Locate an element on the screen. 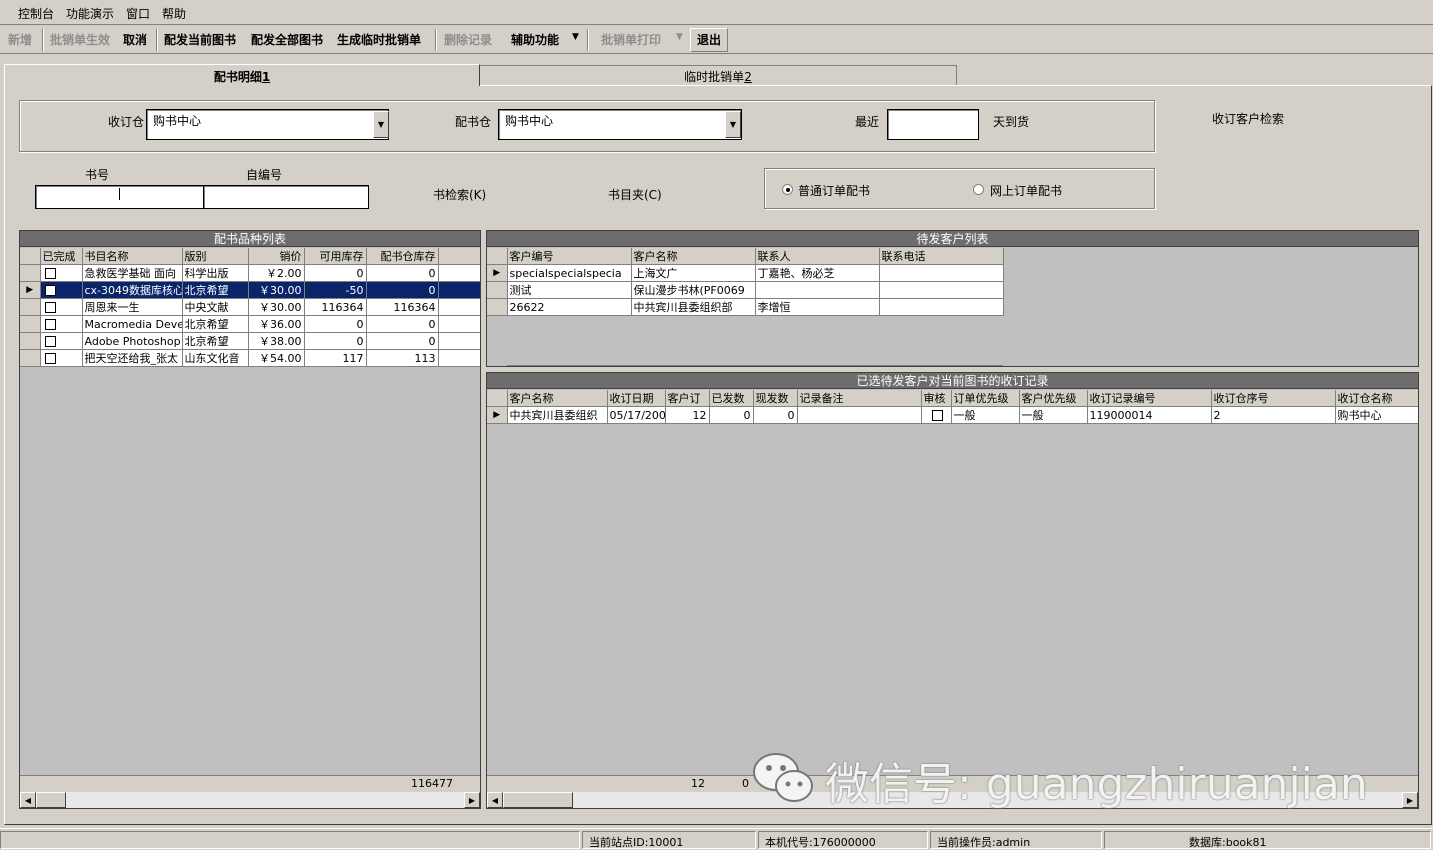  dist-warehouse-select: 购书中心 is located at coordinates (620, 124).